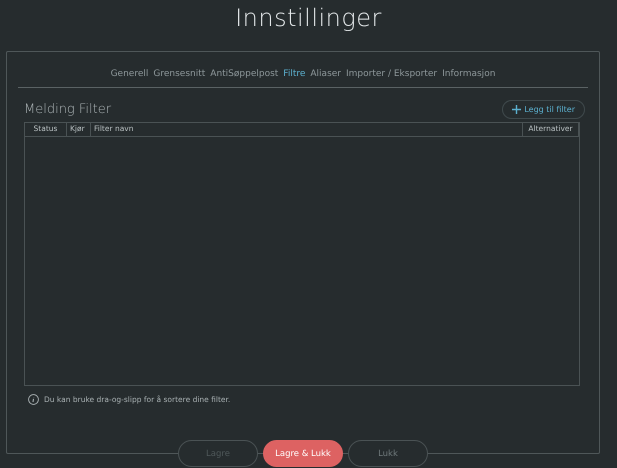  What do you see at coordinates (325, 74) in the screenshot?
I see `settings-tab: Aliaser` at bounding box center [325, 74].